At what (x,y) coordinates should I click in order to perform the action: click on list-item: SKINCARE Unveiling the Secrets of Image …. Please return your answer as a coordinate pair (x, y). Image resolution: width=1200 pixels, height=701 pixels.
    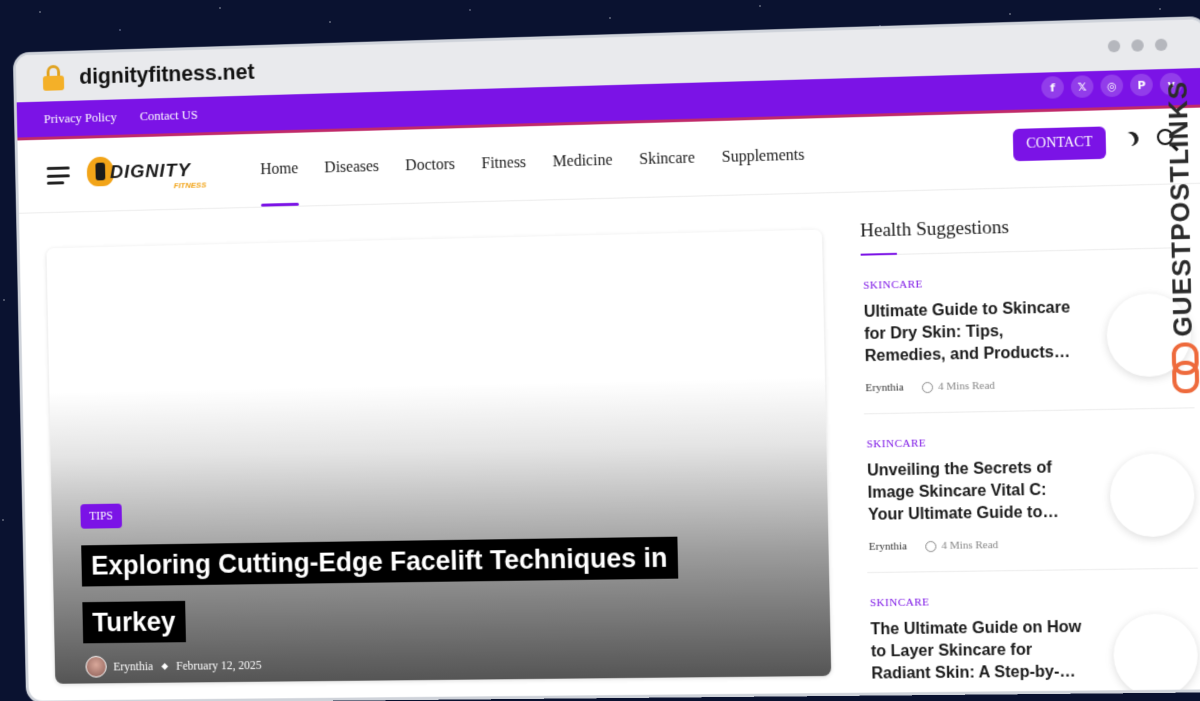
    Looking at the image, I should click on (1031, 490).